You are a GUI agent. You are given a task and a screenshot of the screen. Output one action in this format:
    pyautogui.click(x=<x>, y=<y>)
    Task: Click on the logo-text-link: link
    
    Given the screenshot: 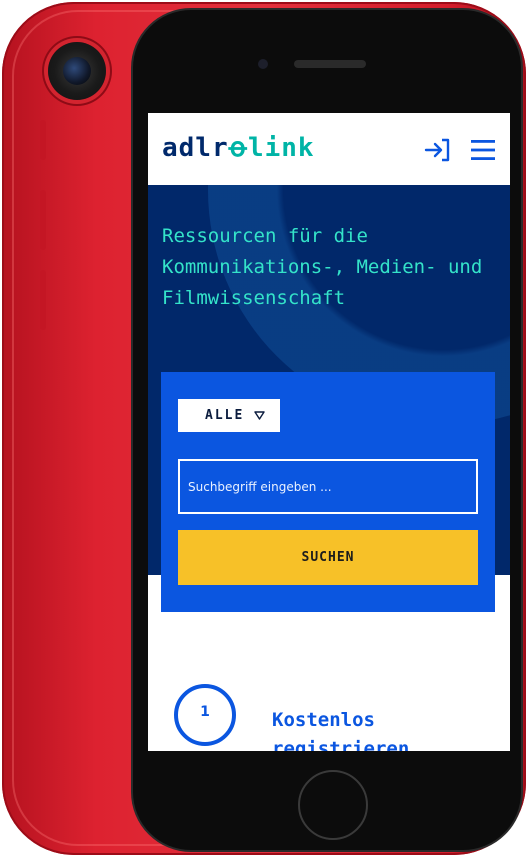 What is the action you would take?
    pyautogui.click(x=281, y=148)
    